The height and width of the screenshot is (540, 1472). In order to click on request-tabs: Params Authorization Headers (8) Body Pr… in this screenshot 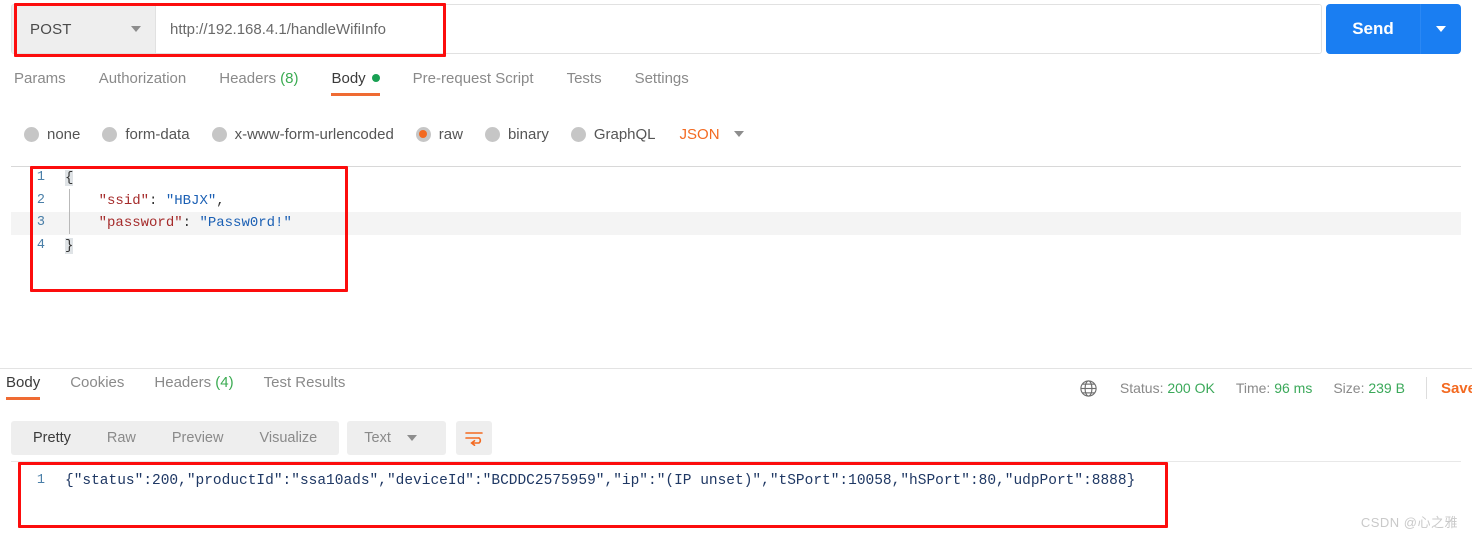, I will do `click(361, 88)`.